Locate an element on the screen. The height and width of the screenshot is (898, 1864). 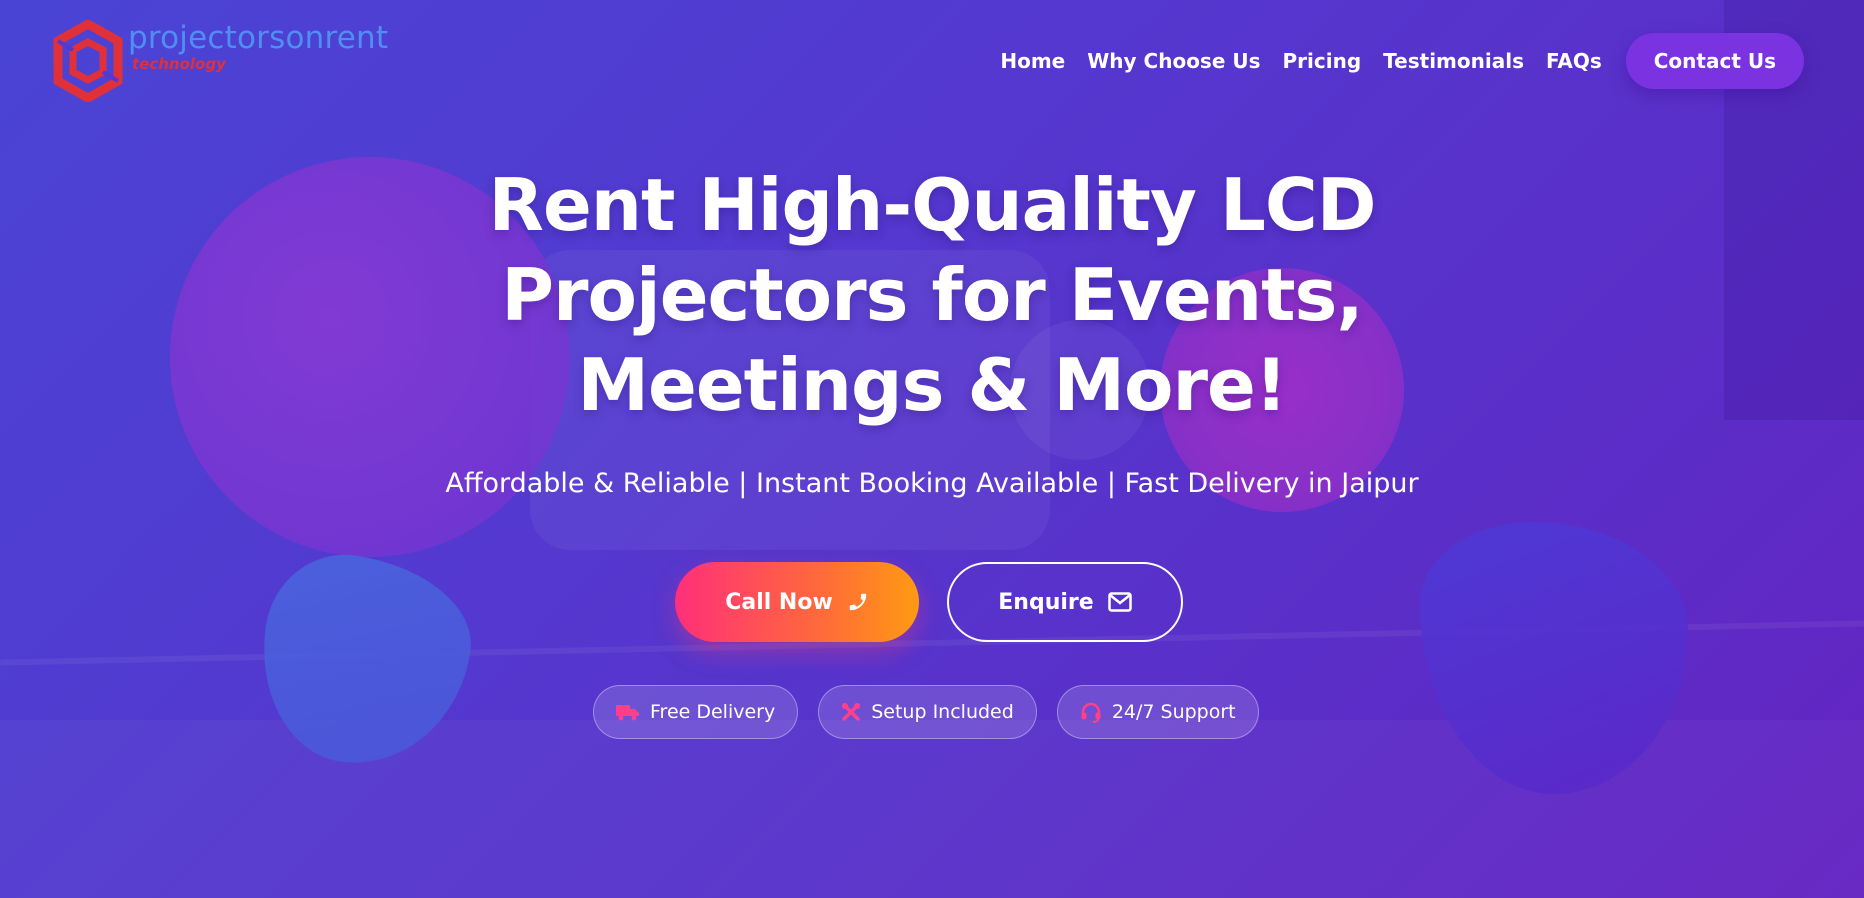
nav-link-pricing: Pricing is located at coordinates (1322, 61).